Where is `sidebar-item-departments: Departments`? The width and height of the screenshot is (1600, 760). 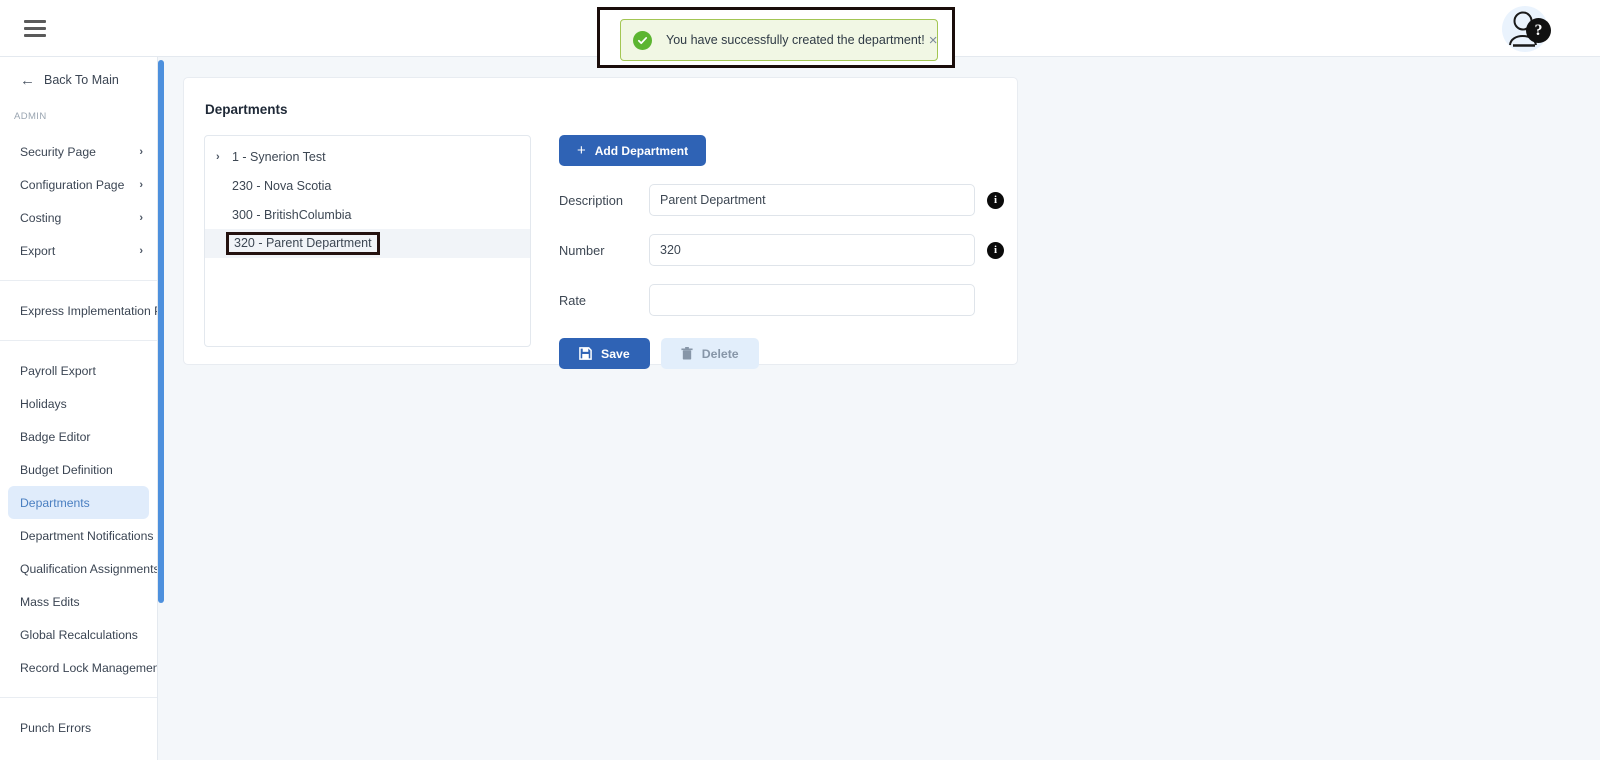
sidebar-item-departments: Departments is located at coordinates (78, 502).